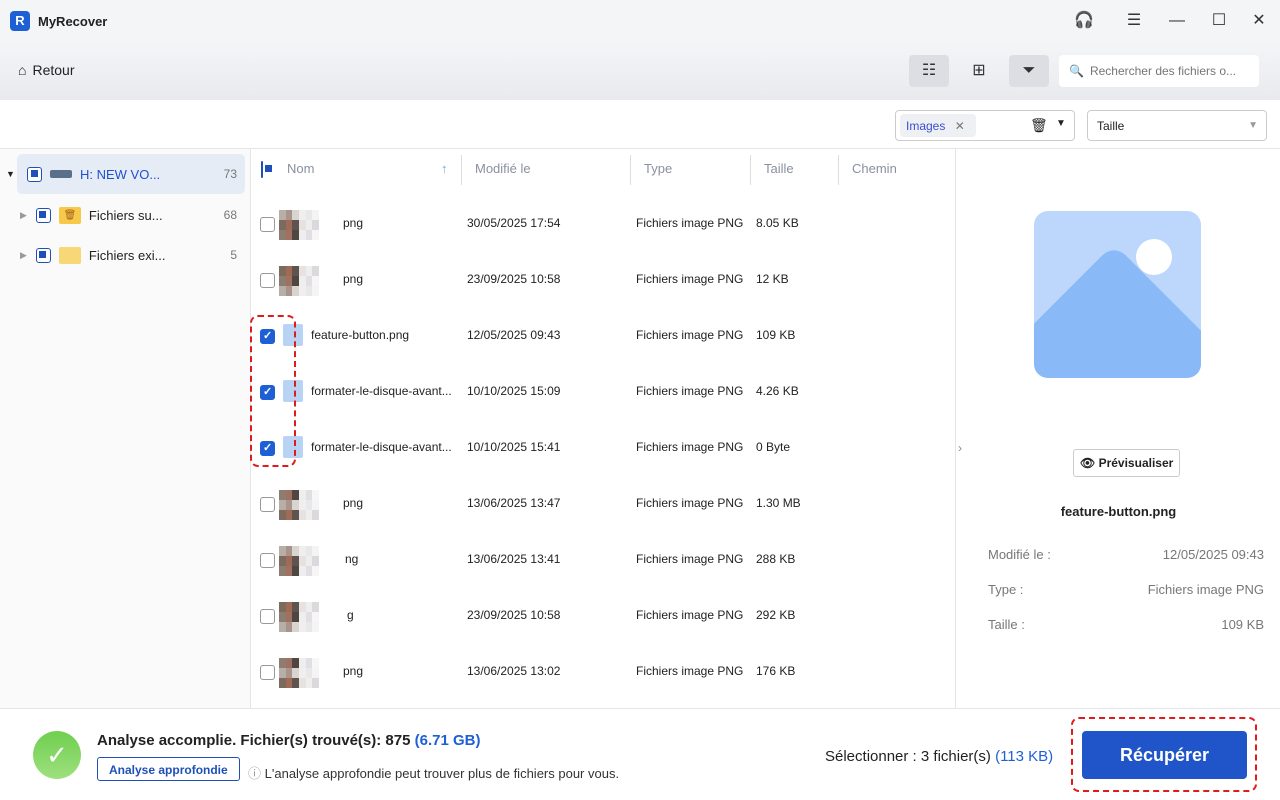 This screenshot has width=1280, height=800. Describe the element at coordinates (514, 559) in the screenshot. I see `file-date: 13/06/2025 13:41` at that location.